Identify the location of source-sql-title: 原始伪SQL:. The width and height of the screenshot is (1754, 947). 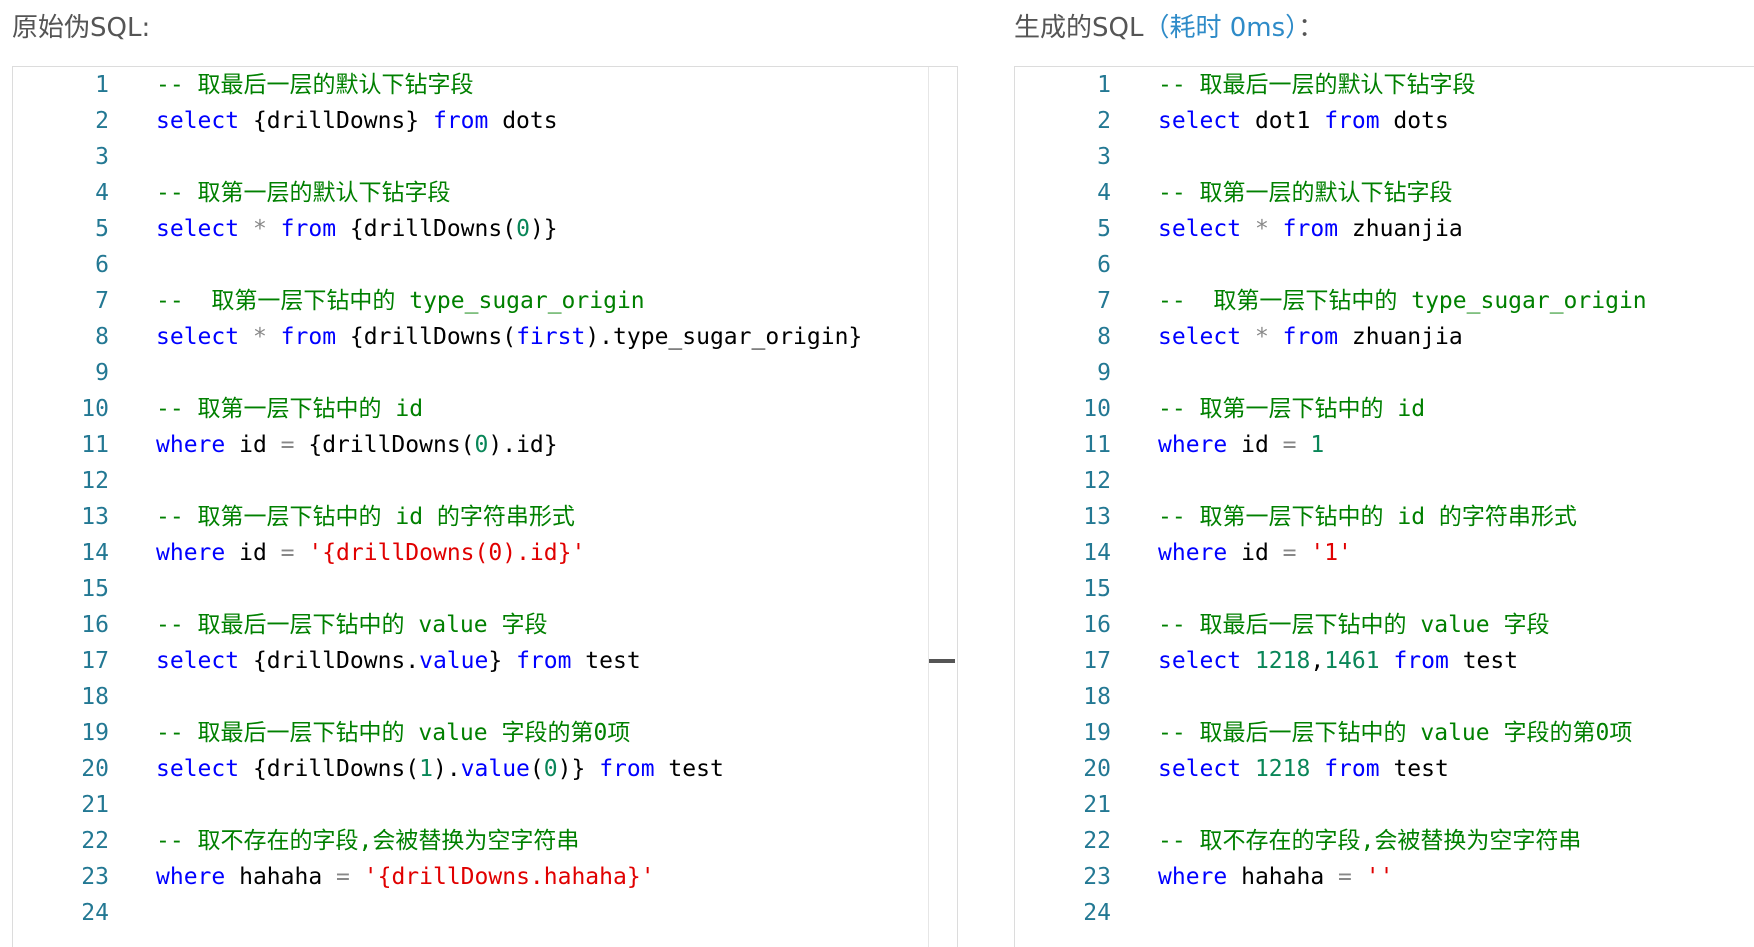
(81, 28).